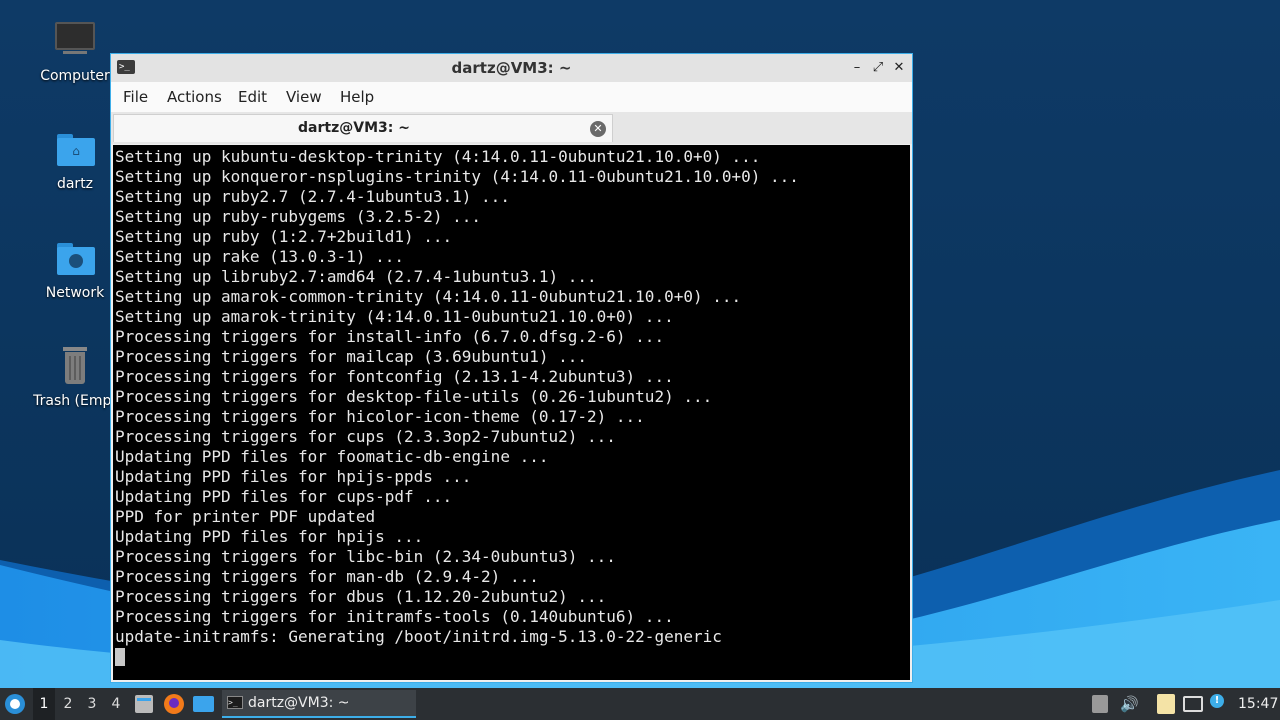 This screenshot has height=720, width=1280. Describe the element at coordinates (75, 150) in the screenshot. I see `home-folder-icon: ⌂` at that location.